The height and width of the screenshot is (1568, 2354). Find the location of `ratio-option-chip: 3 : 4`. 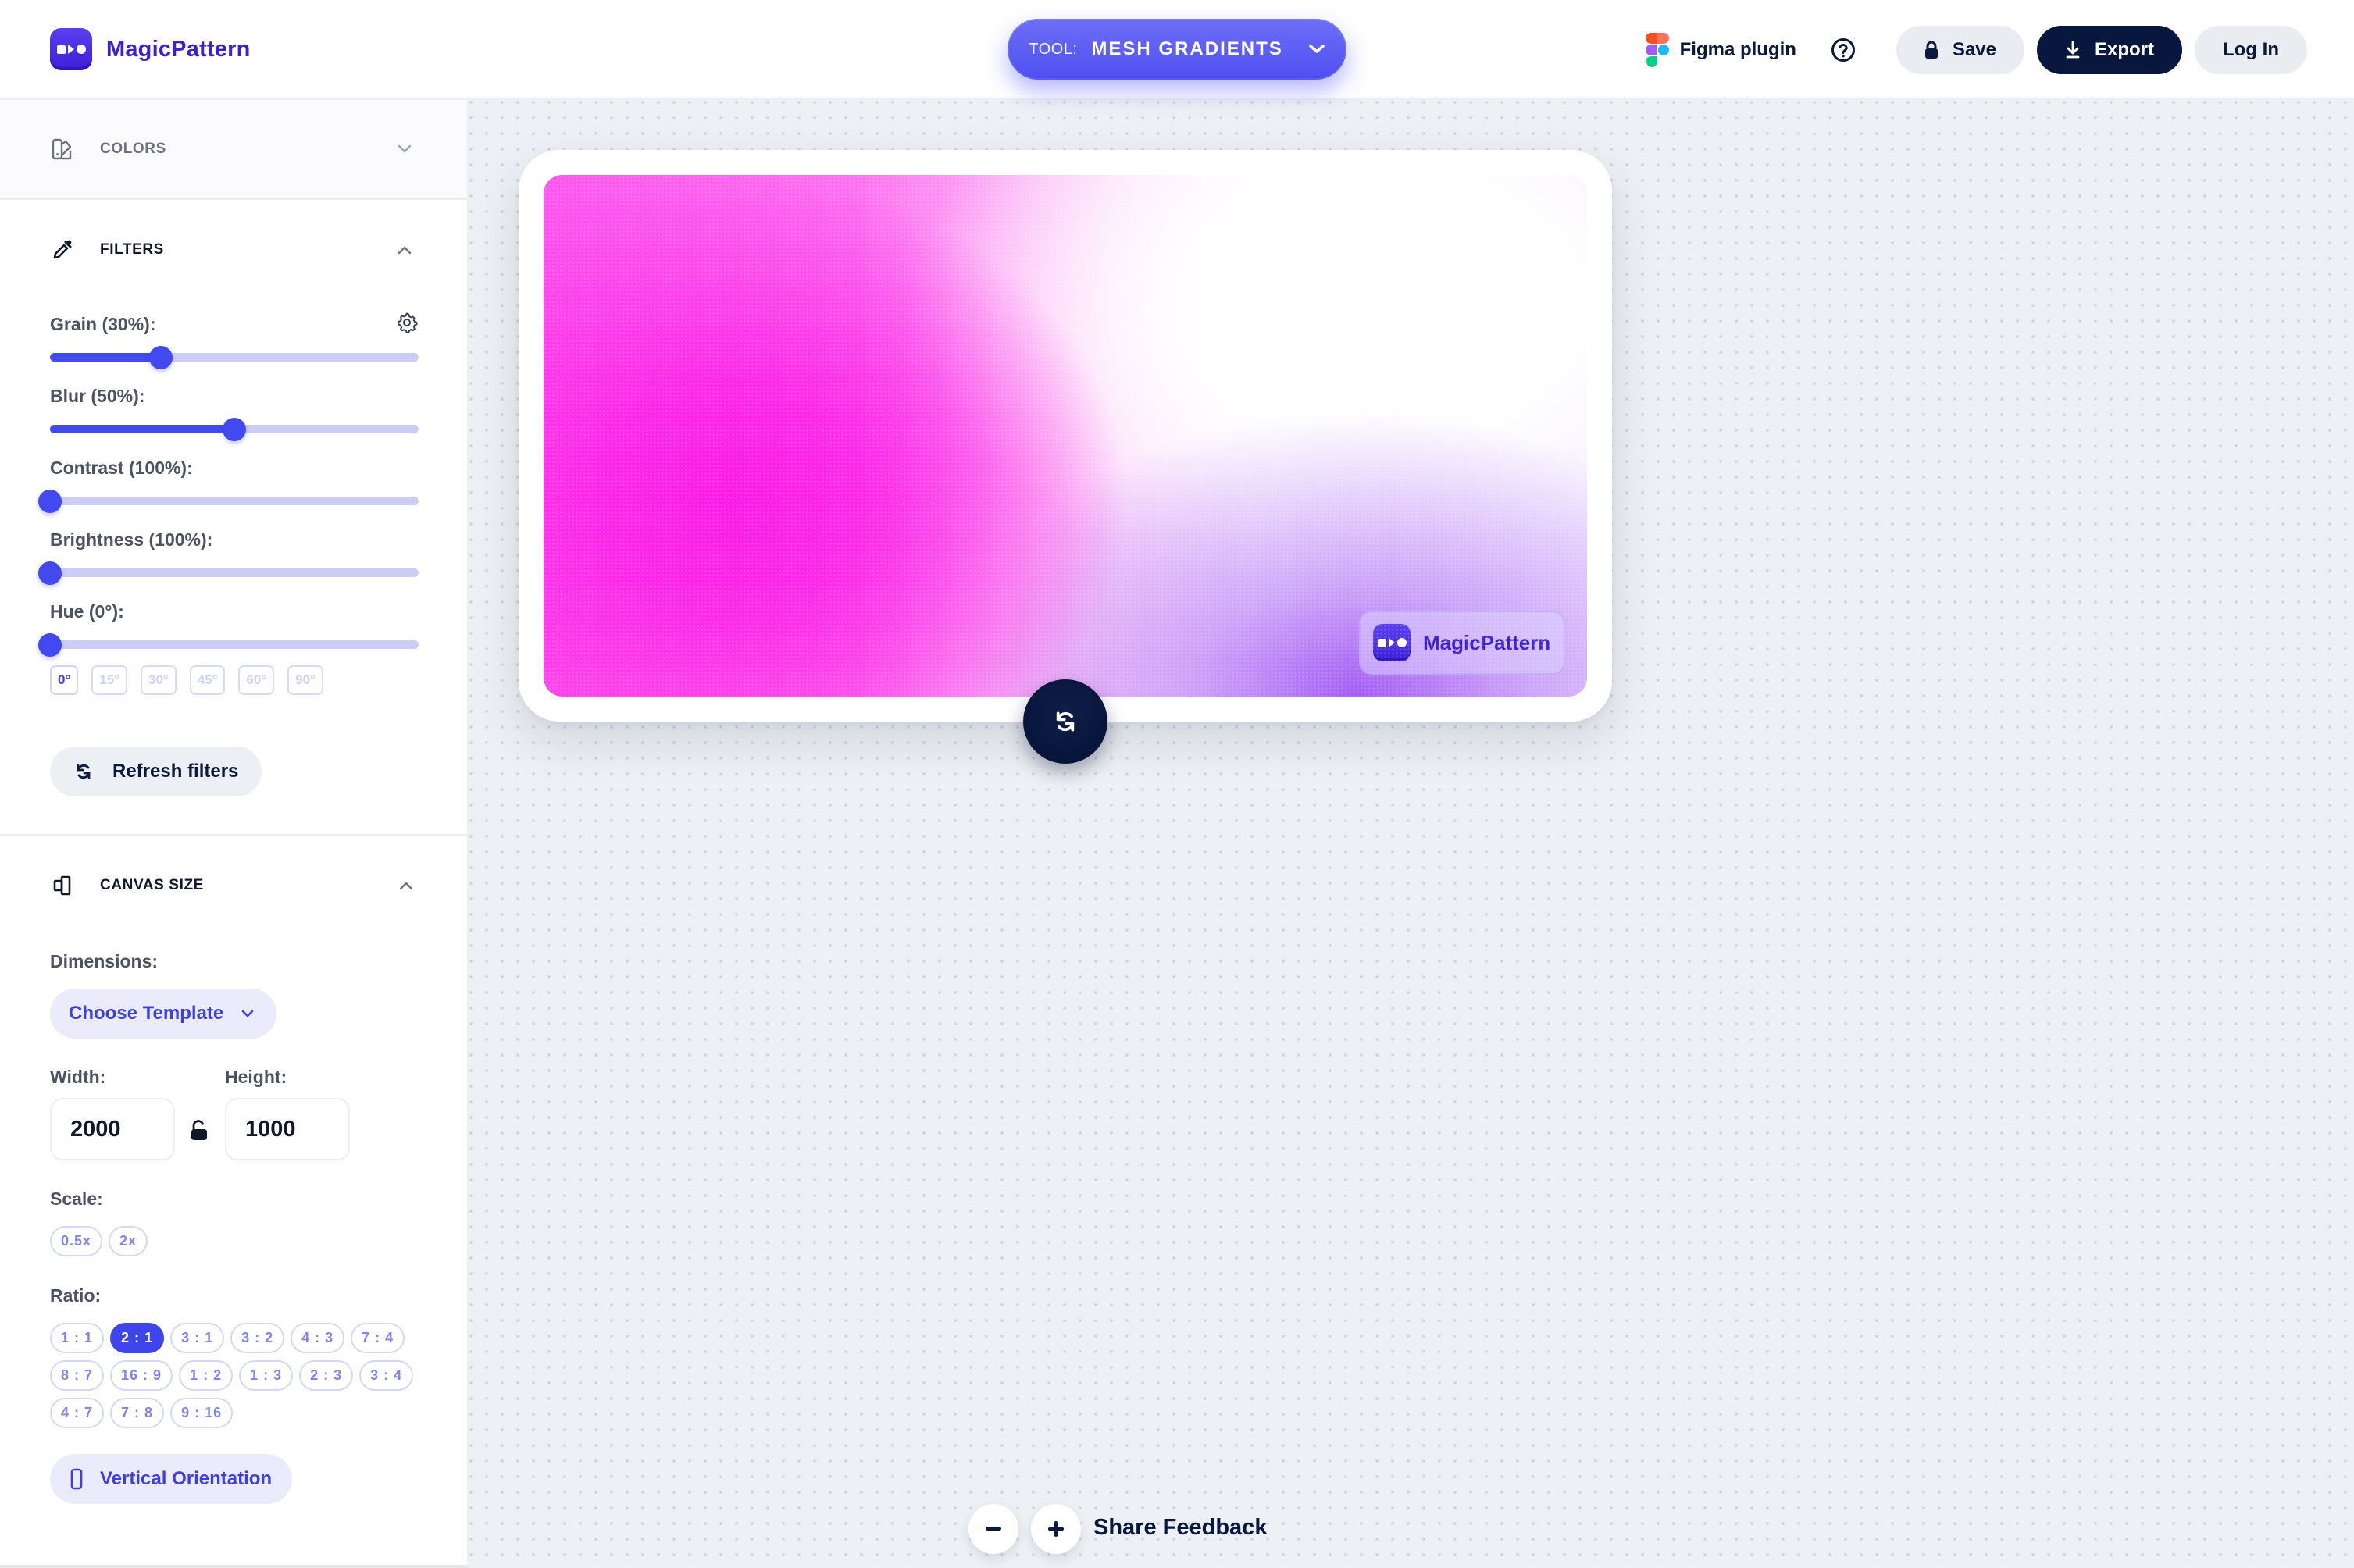

ratio-option-chip: 3 : 4 is located at coordinates (386, 1375).